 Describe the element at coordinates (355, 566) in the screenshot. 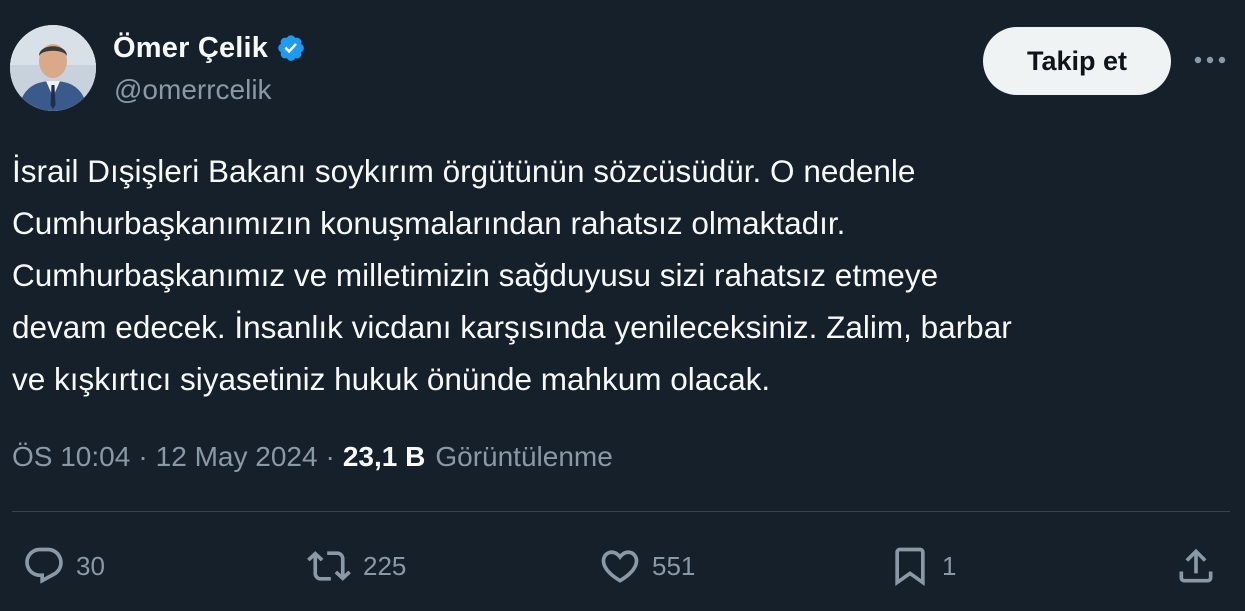

I see `retweet-button: 225` at that location.